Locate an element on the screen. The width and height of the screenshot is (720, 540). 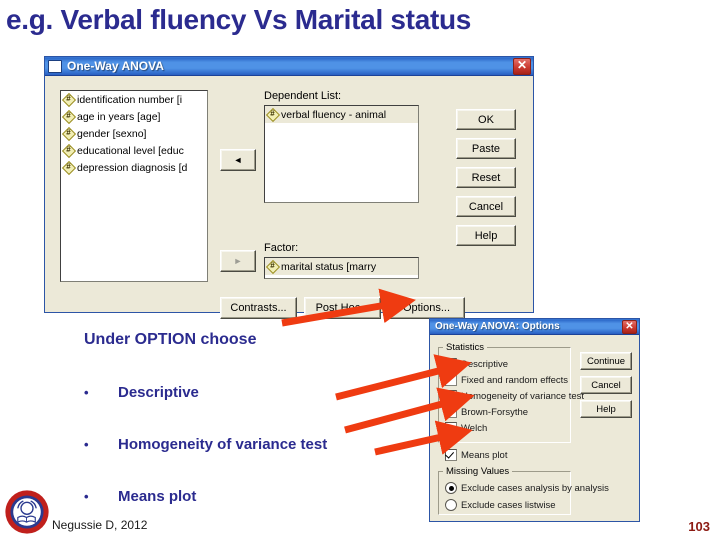
missing-values-group-label: Missing Values is located at coordinates (478, 471).